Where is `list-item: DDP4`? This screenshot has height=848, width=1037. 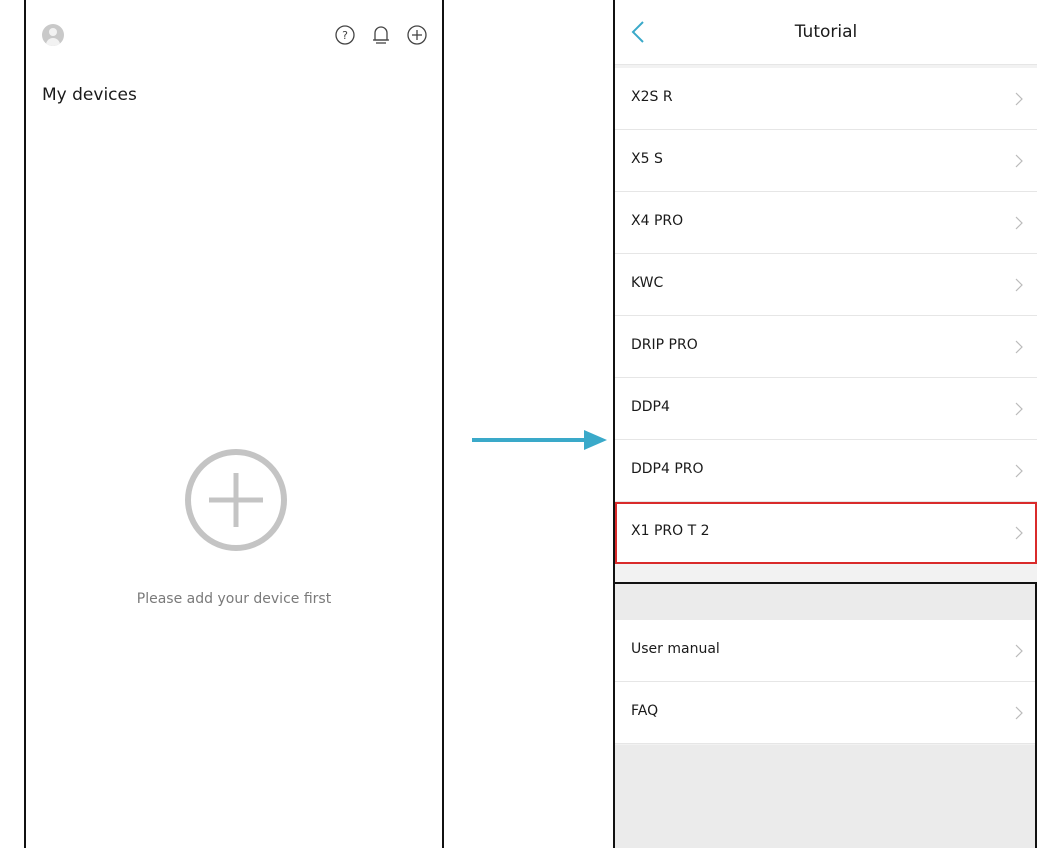 list-item: DDP4 is located at coordinates (826, 409).